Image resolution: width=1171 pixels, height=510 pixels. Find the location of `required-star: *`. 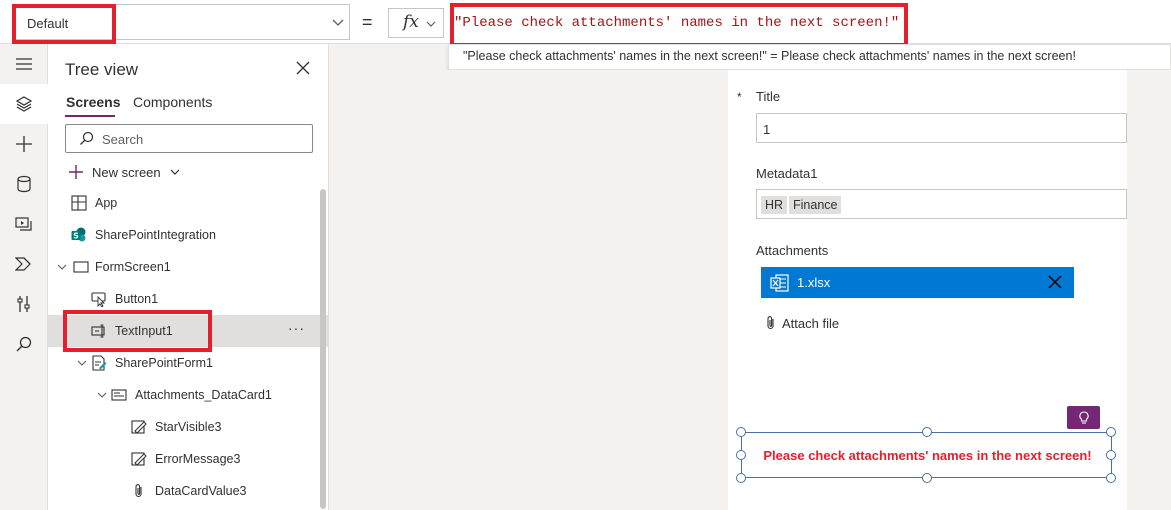

required-star: * is located at coordinates (739, 97).